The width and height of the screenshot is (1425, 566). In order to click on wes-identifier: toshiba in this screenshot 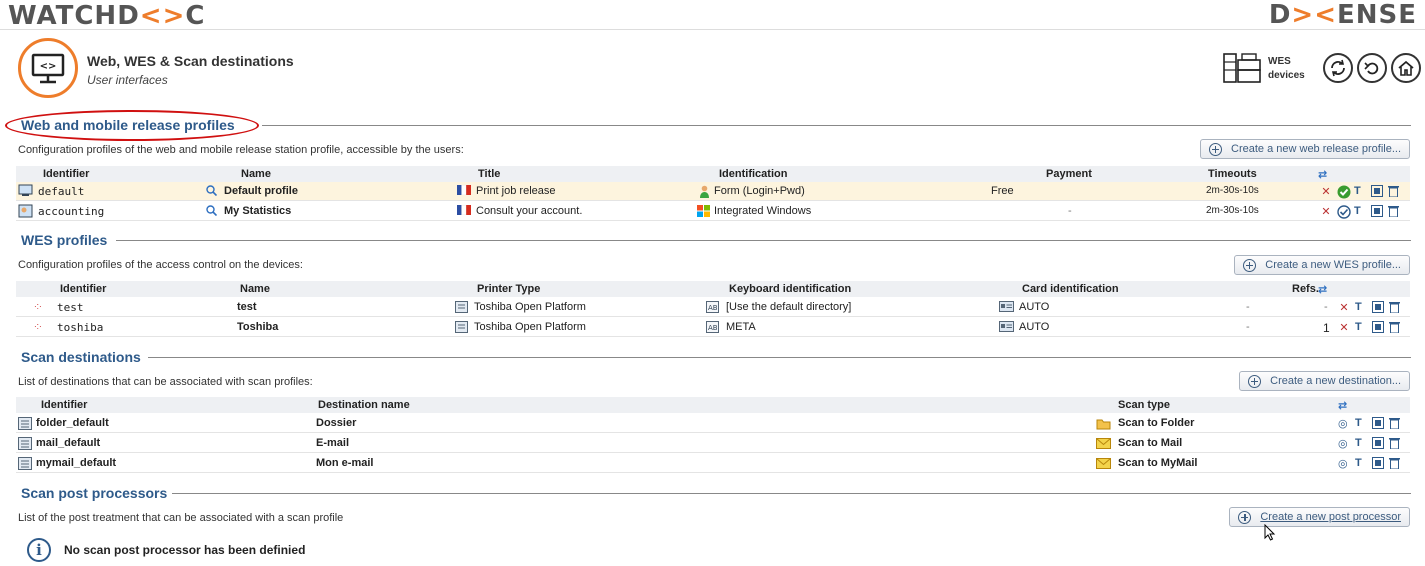, I will do `click(80, 327)`.